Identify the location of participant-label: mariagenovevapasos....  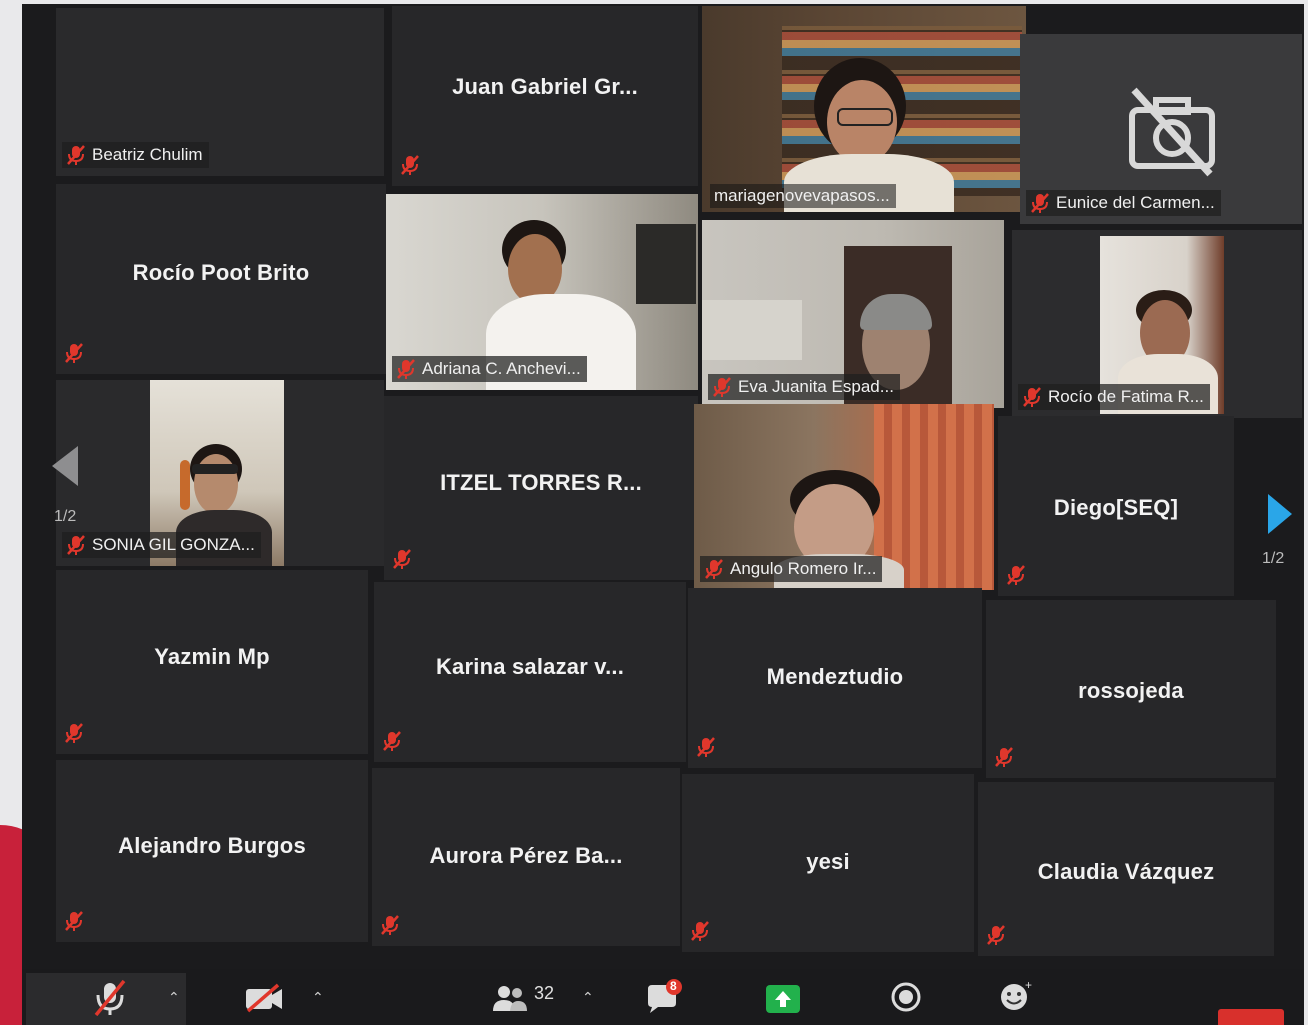
(803, 196).